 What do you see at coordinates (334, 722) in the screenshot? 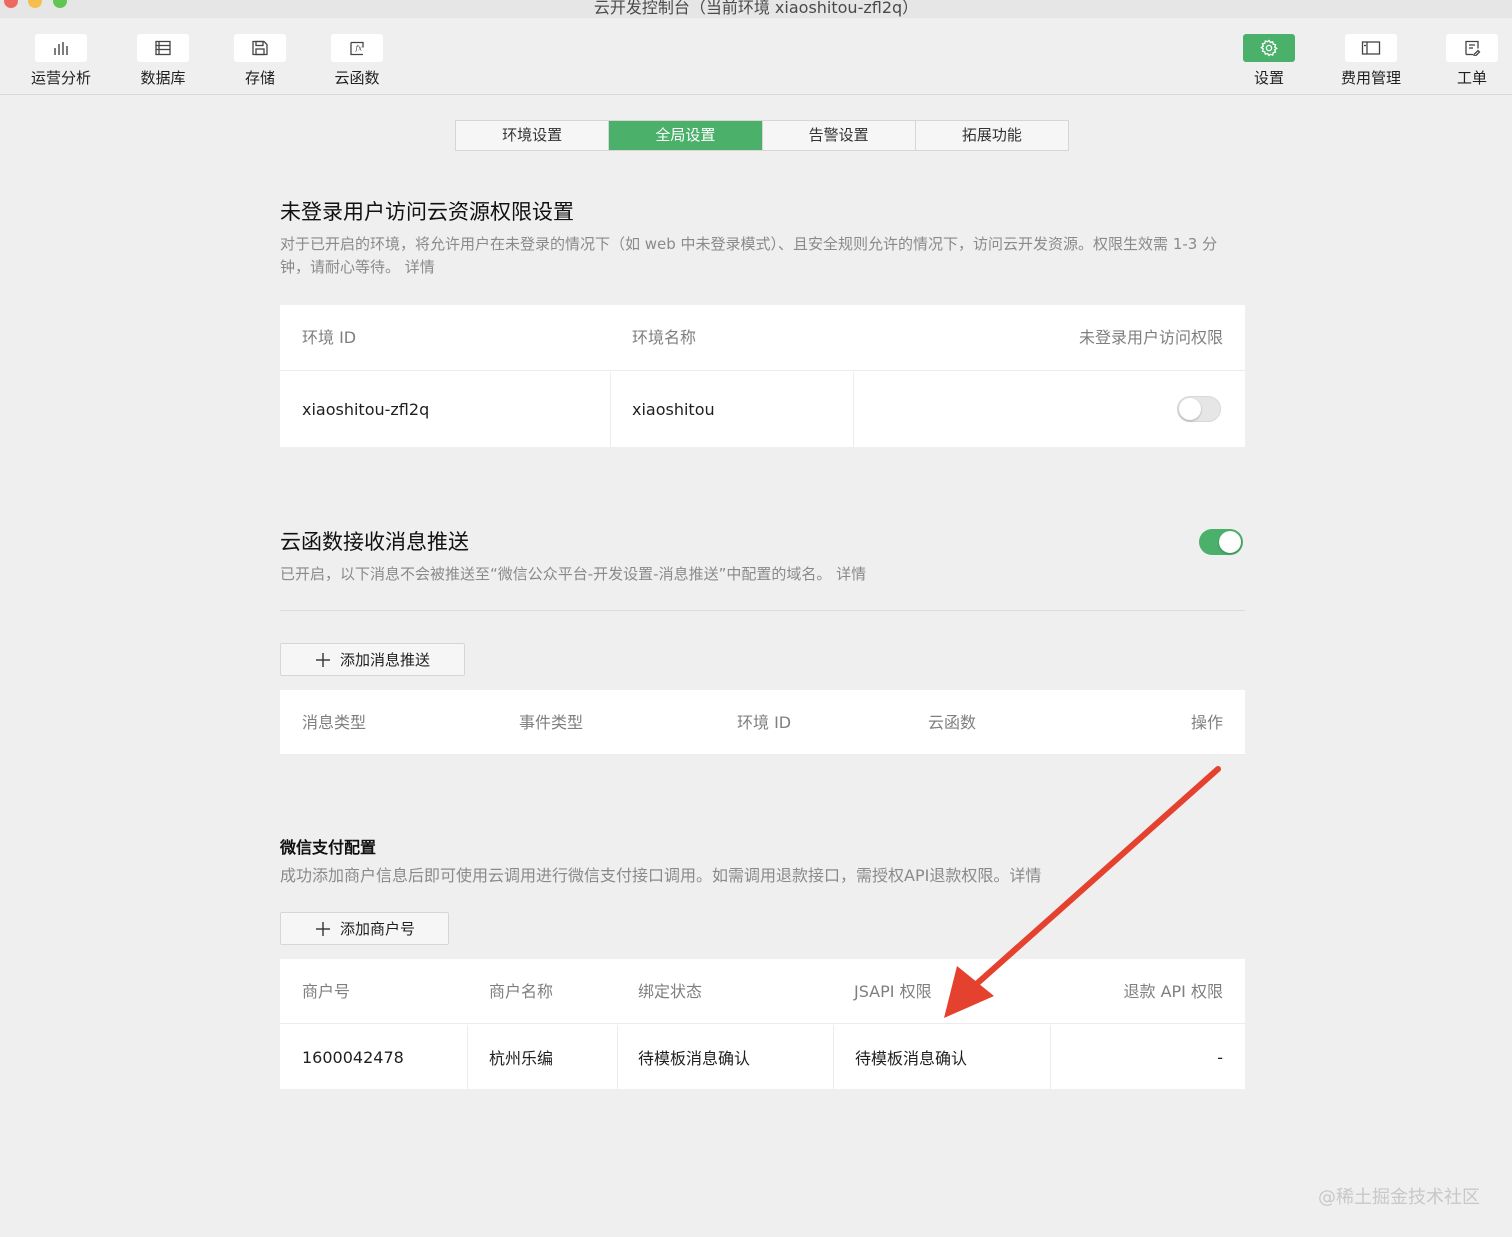
I see `column-header: 消息类型` at bounding box center [334, 722].